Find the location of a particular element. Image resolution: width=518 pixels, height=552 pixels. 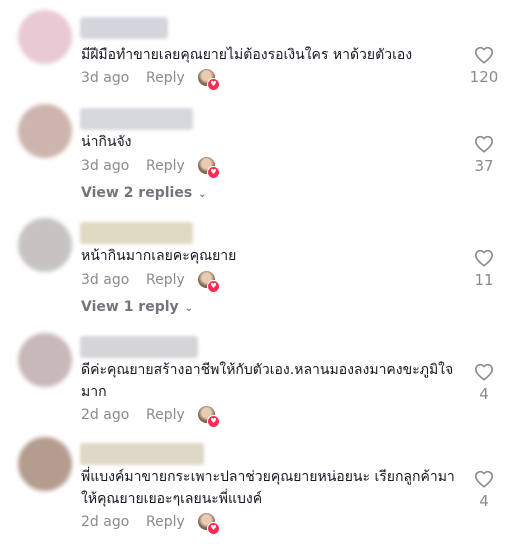

view-replies-label: View 1 reply is located at coordinates (130, 307).